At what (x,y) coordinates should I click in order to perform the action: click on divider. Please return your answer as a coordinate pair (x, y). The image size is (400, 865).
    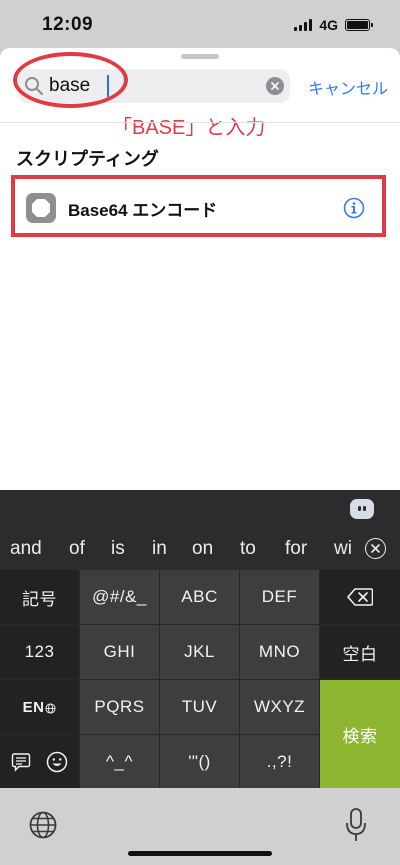
    Looking at the image, I should click on (200, 122).